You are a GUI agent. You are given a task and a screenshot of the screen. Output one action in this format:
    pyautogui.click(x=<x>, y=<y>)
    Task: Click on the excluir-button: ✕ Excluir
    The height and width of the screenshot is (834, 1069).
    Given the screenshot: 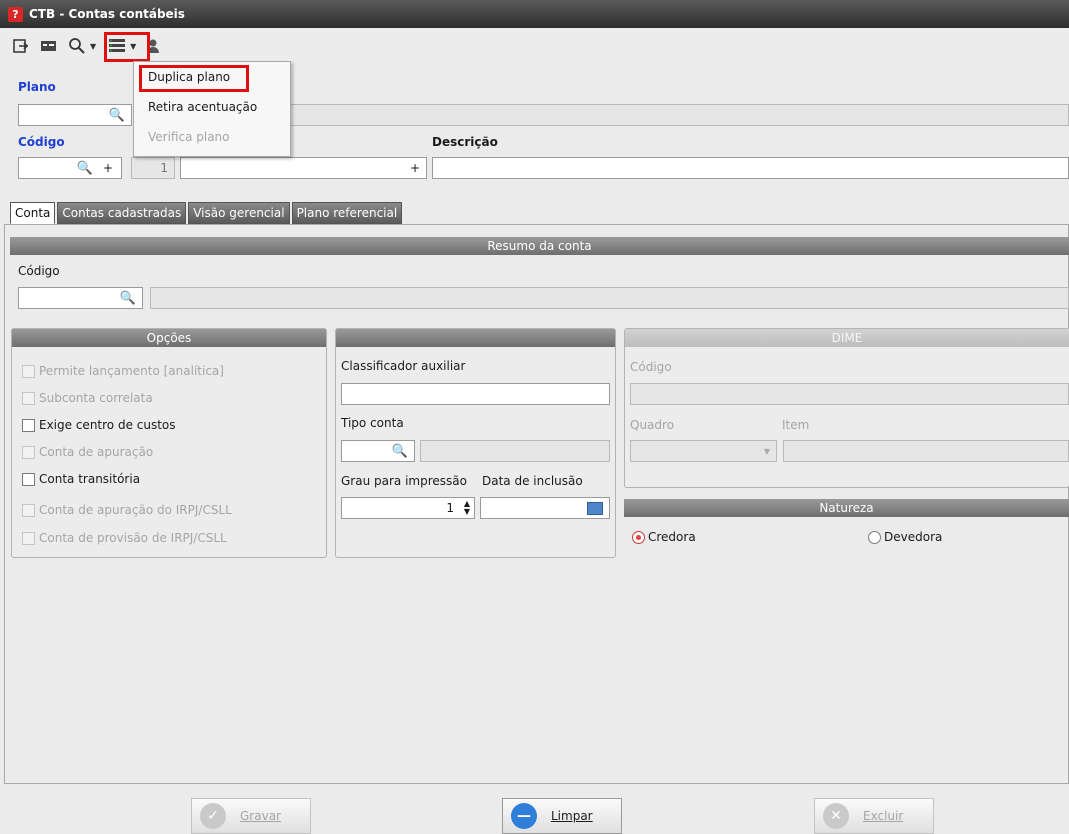 What is the action you would take?
    pyautogui.click(x=874, y=816)
    